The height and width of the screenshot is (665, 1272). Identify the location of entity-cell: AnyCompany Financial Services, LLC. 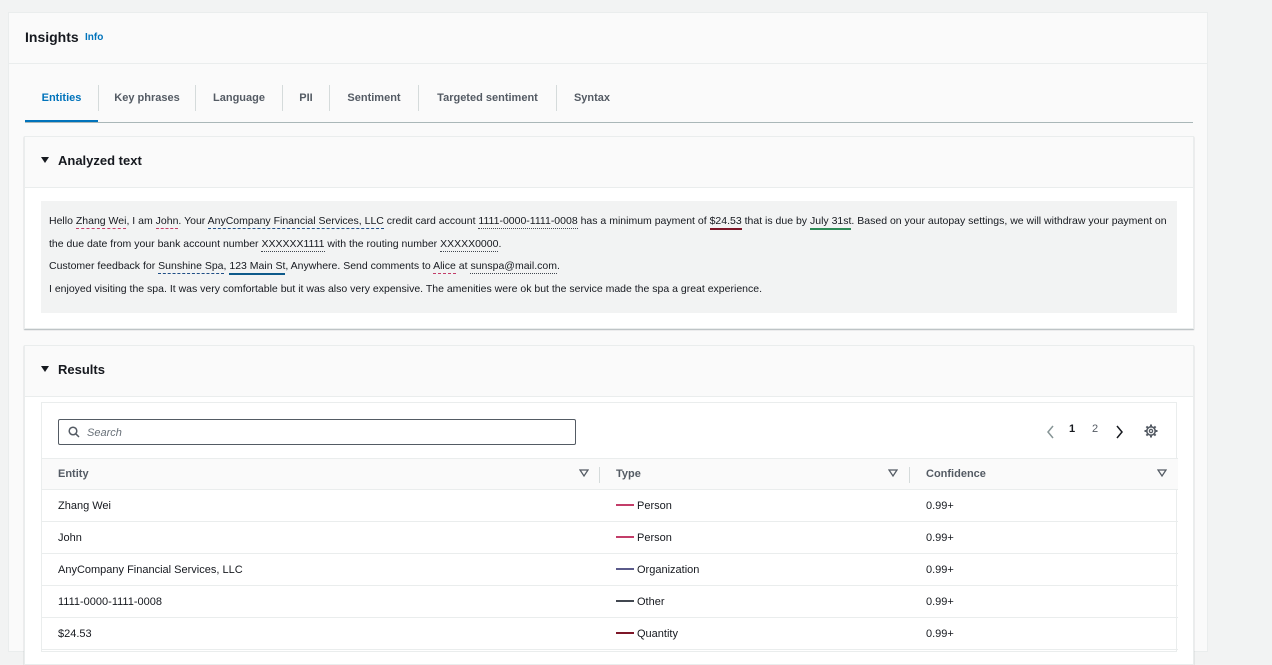
(150, 570).